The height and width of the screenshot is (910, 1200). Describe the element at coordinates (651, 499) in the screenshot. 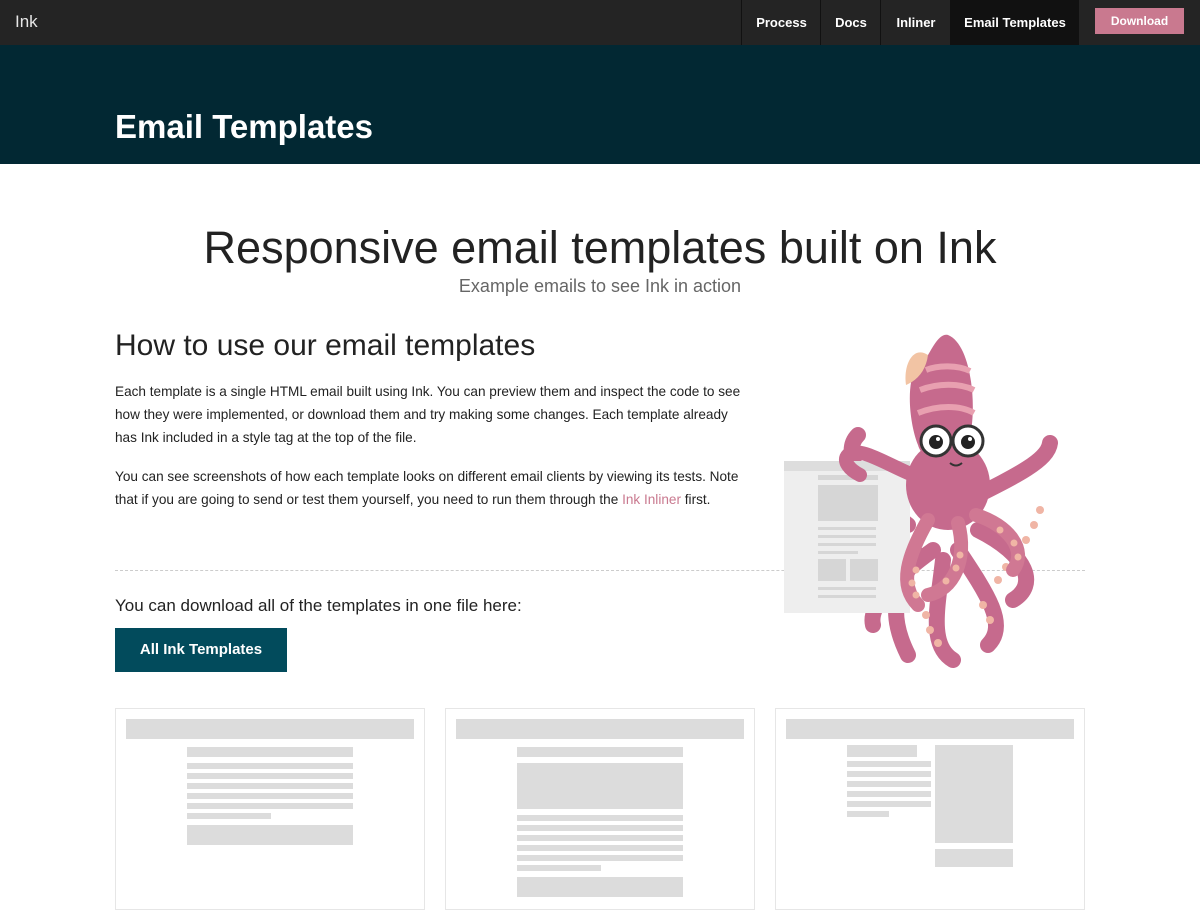

I see `ink-inliner-link: Ink Inliner` at that location.